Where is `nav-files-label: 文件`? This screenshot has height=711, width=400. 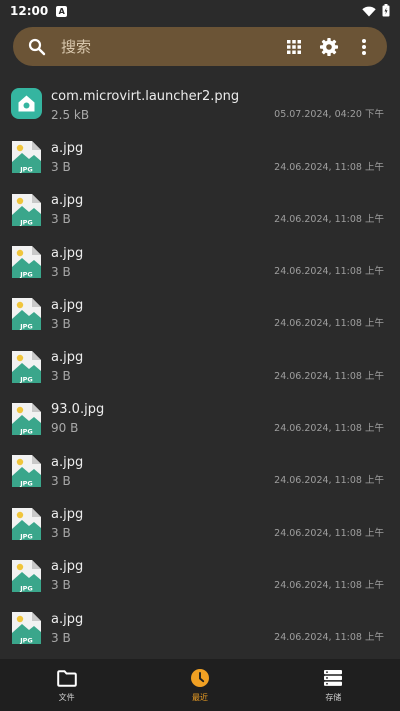 nav-files-label: 文件 is located at coordinates (66, 697).